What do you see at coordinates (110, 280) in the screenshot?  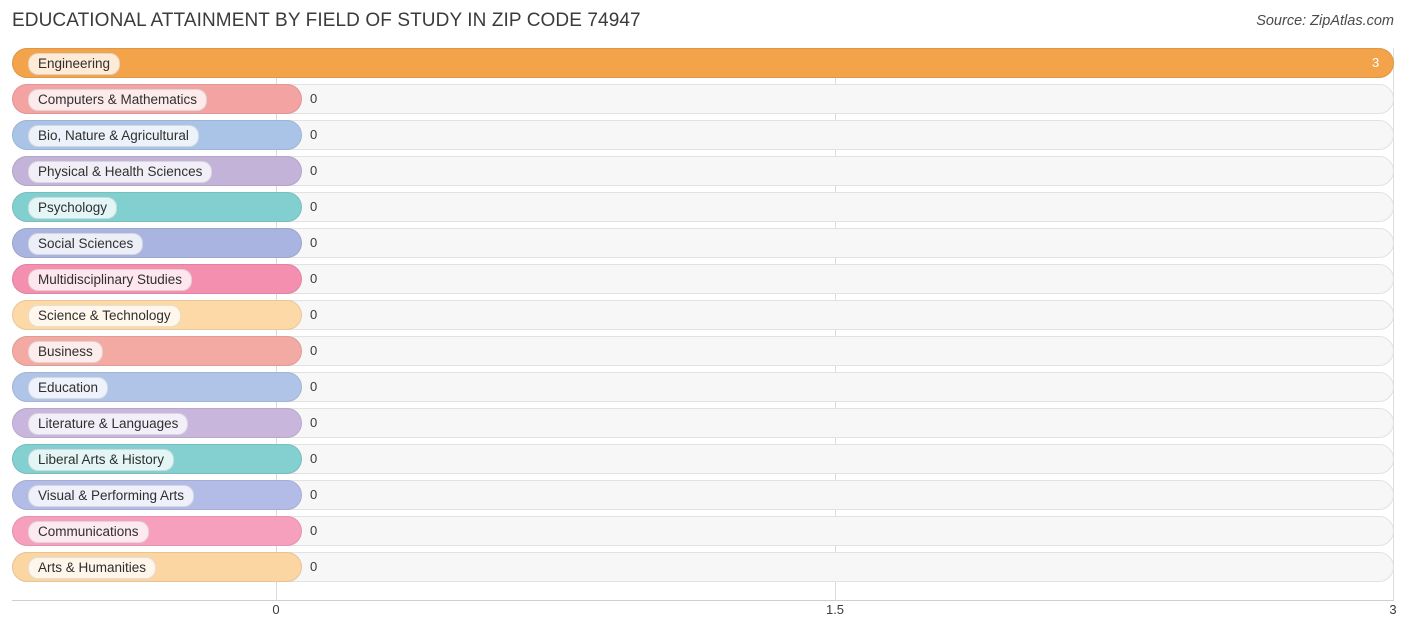 I see `bar-label: Multidisciplinary Studies` at bounding box center [110, 280].